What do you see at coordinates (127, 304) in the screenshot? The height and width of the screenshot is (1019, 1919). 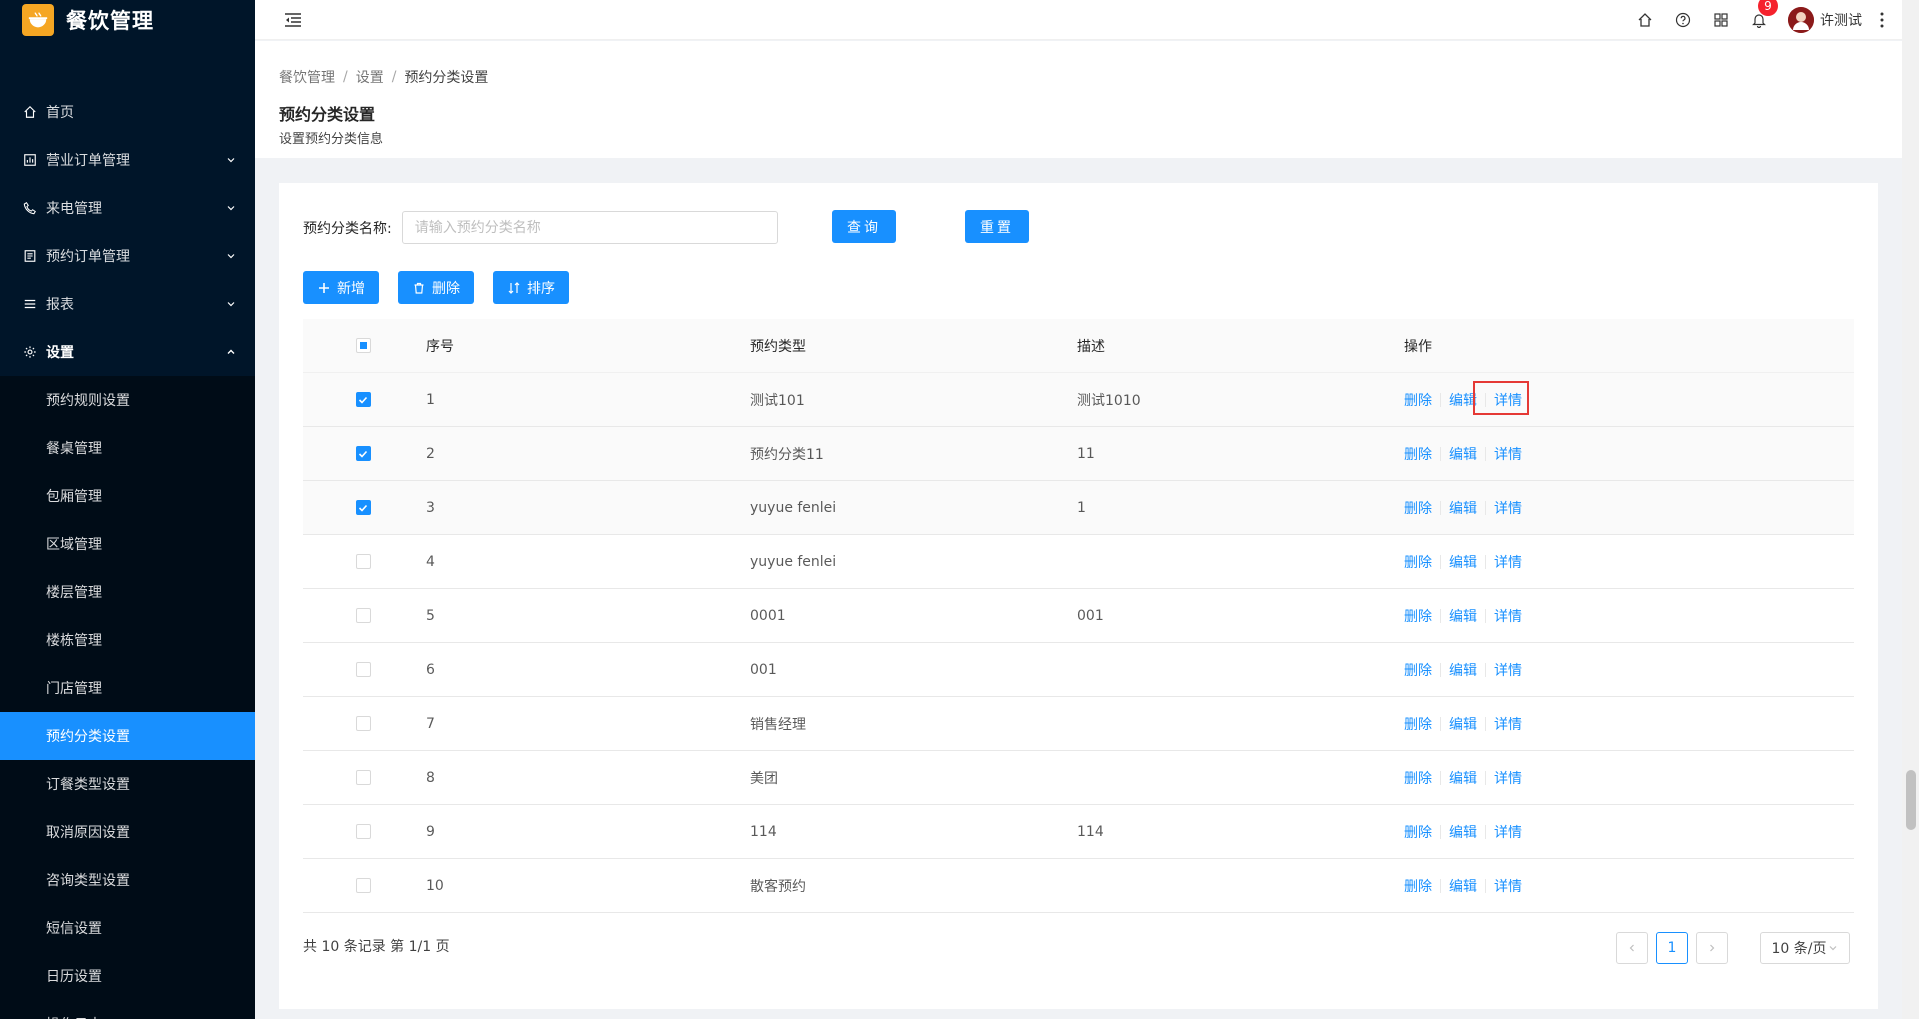 I see `sidebar-item-reports: 报表` at bounding box center [127, 304].